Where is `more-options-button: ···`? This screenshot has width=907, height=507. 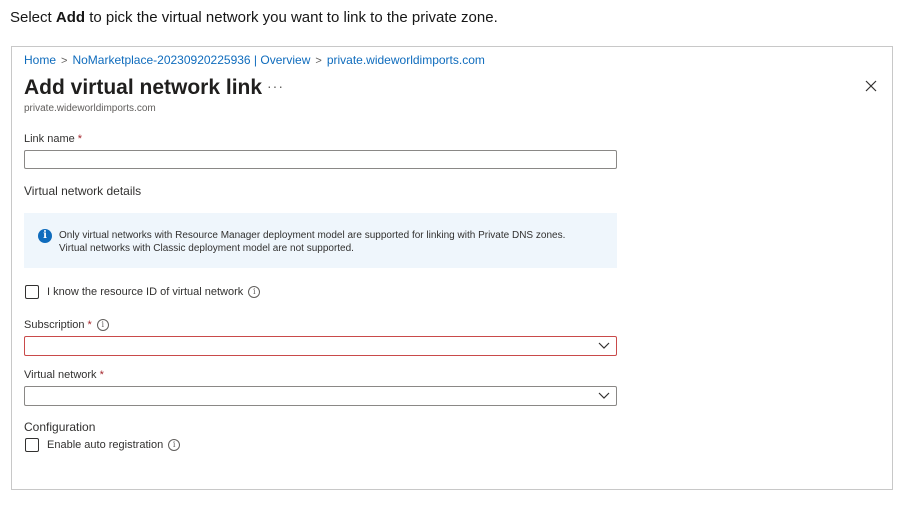 more-options-button: ··· is located at coordinates (275, 86).